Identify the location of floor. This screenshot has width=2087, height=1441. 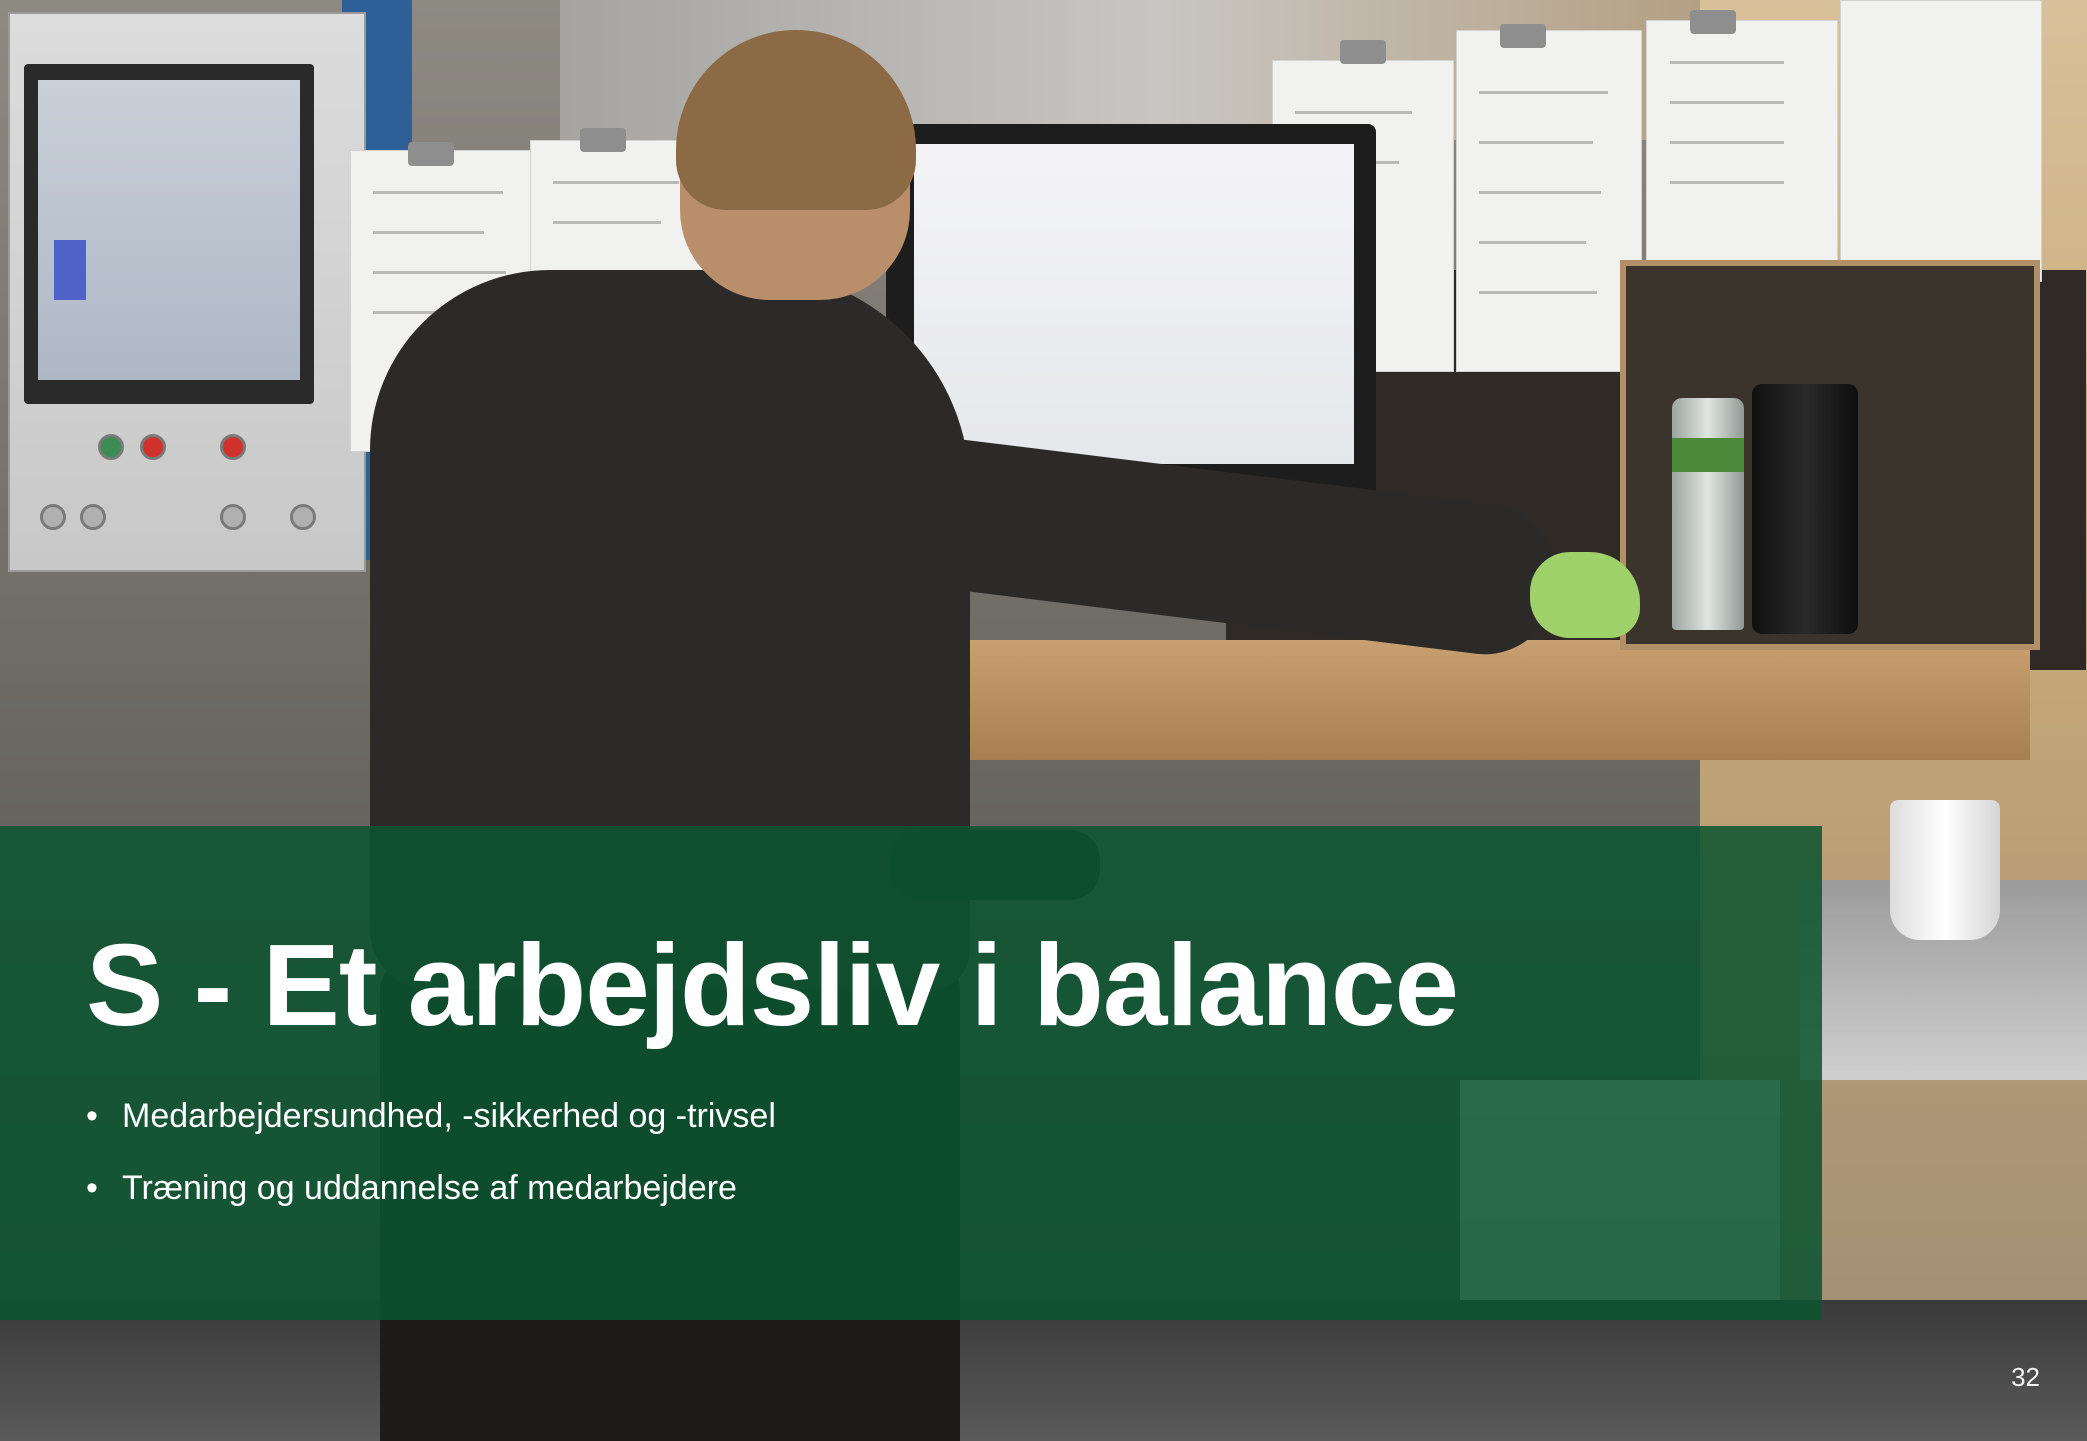
(1043, 1370).